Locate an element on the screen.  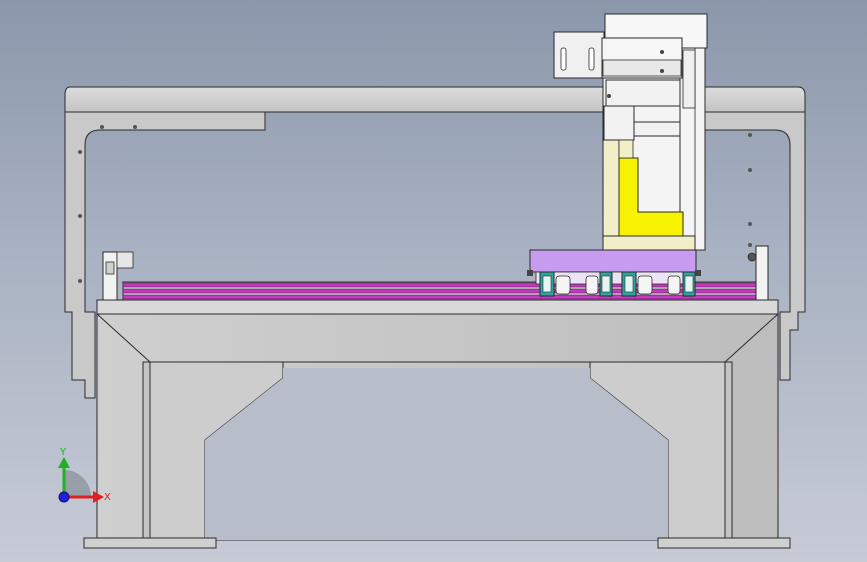
cream-base-block is located at coordinates (649, 243).